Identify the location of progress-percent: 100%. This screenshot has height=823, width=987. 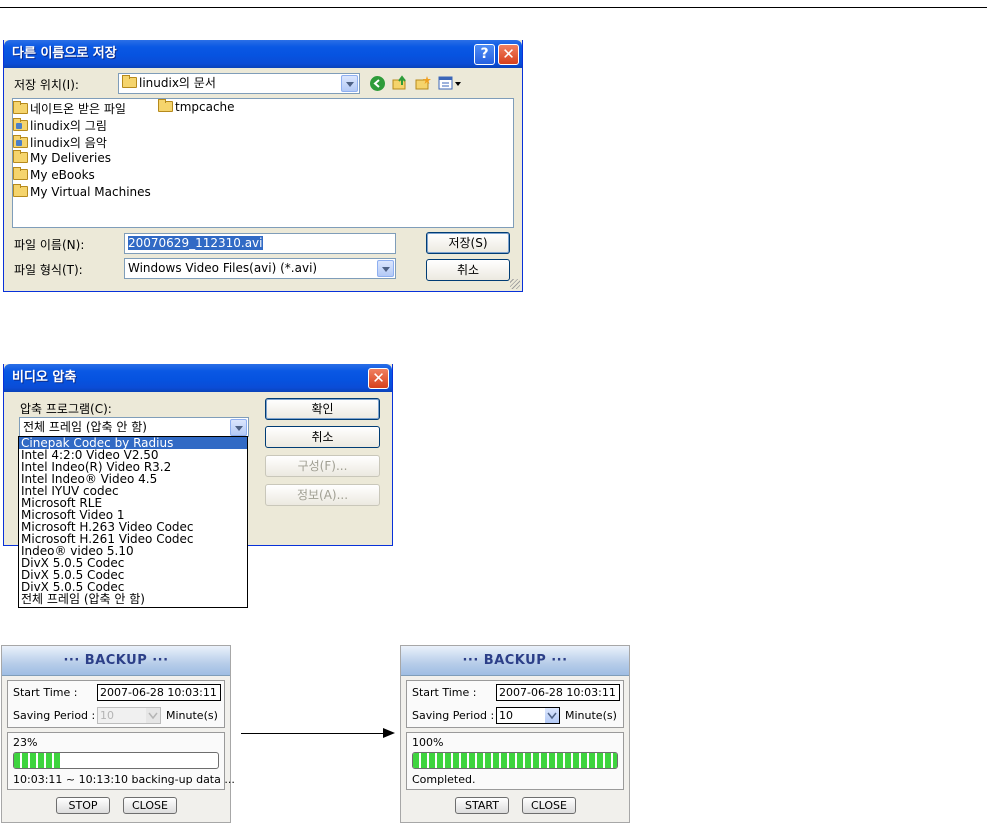
(428, 742).